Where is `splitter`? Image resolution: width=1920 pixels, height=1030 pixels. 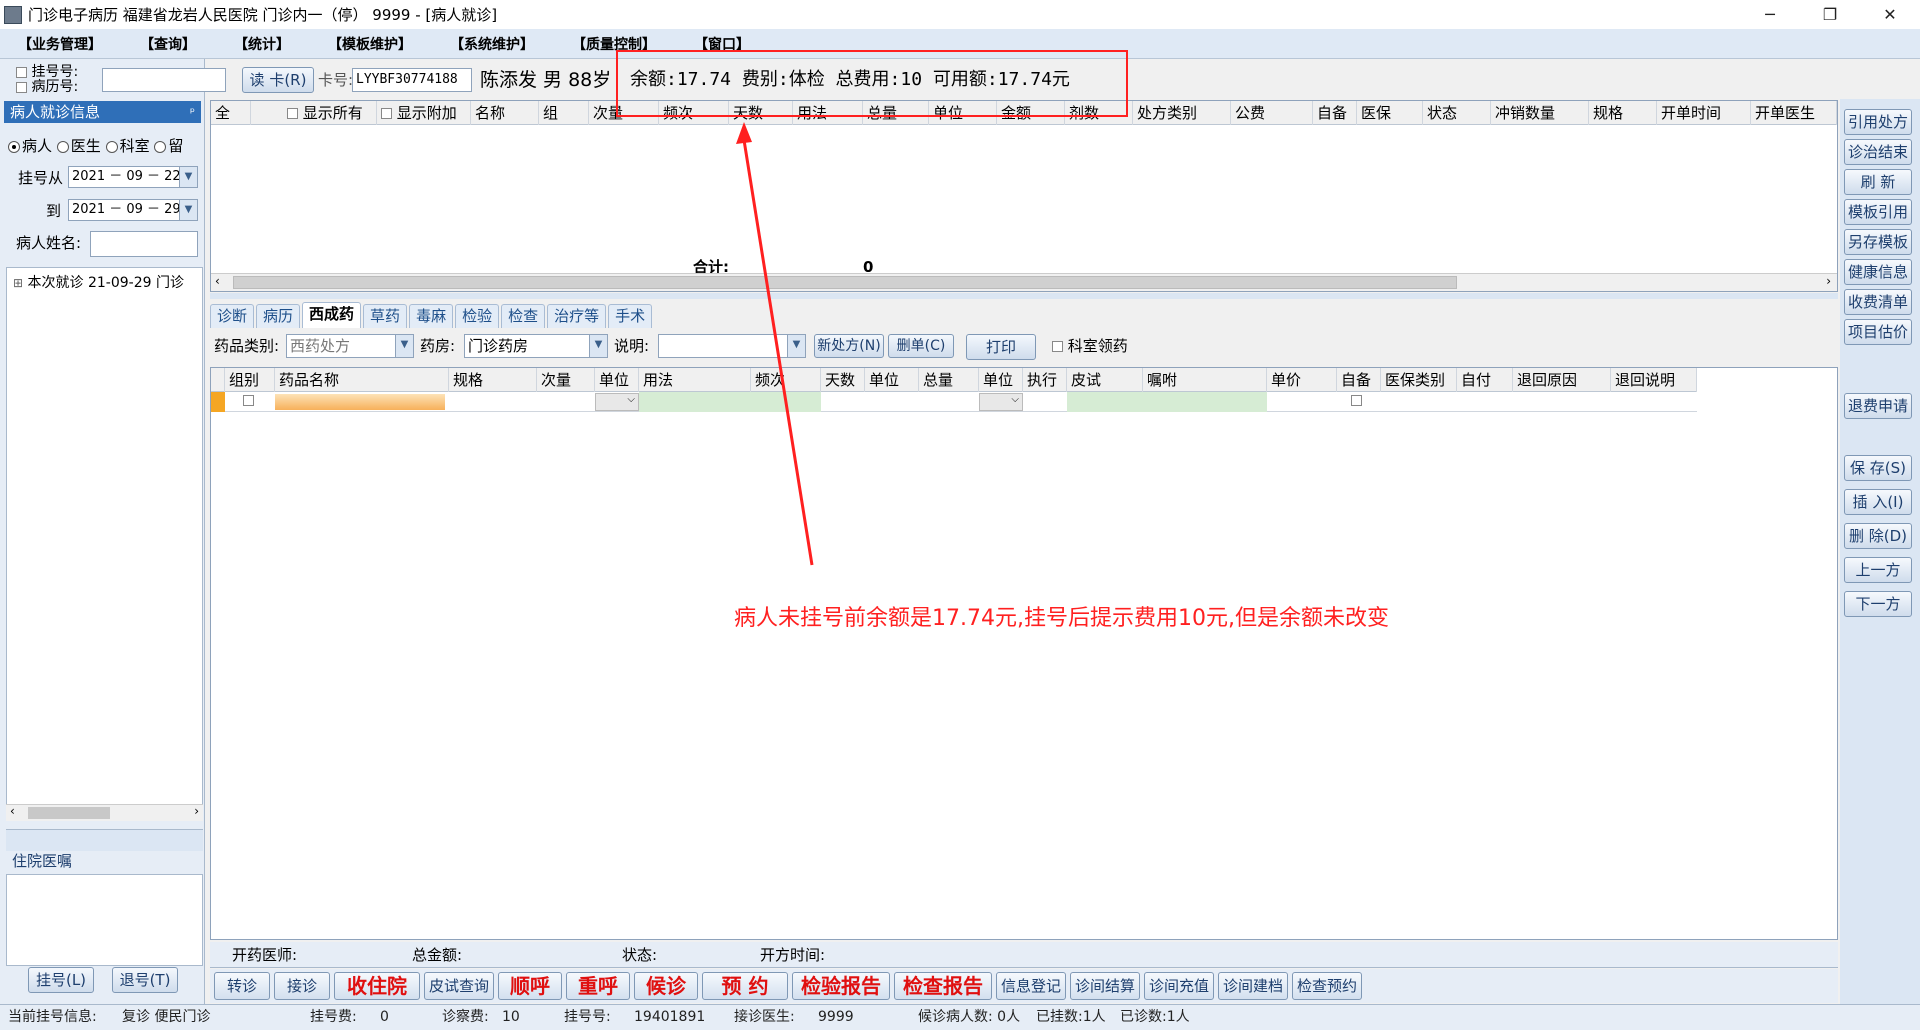
splitter is located at coordinates (1024, 296).